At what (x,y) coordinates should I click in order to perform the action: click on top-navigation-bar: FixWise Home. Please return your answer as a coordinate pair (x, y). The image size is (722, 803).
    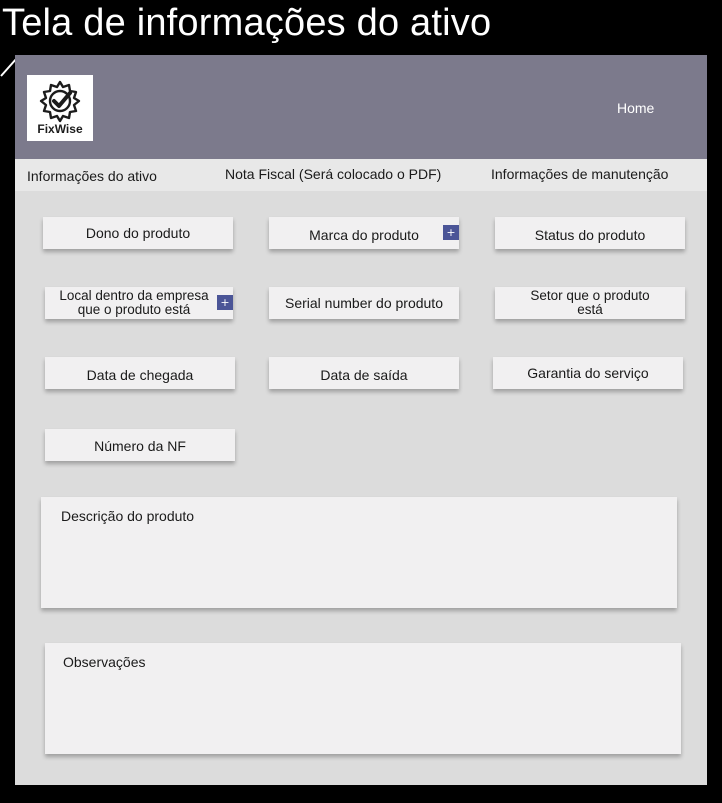
    Looking at the image, I should click on (361, 107).